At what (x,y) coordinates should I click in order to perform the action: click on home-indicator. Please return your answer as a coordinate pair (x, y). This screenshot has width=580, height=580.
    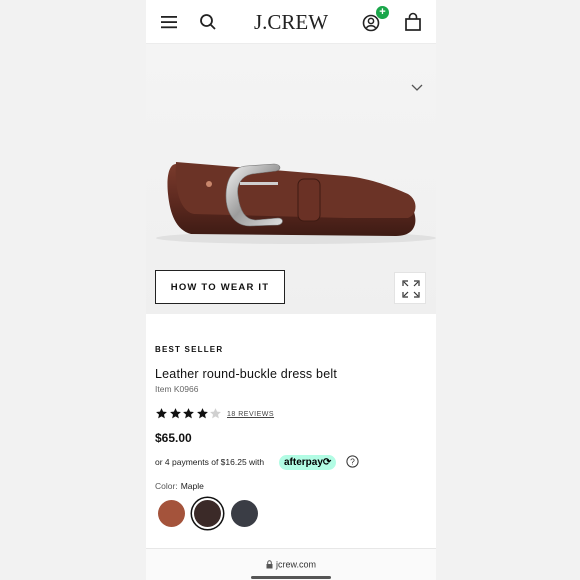
    Looking at the image, I should click on (291, 577).